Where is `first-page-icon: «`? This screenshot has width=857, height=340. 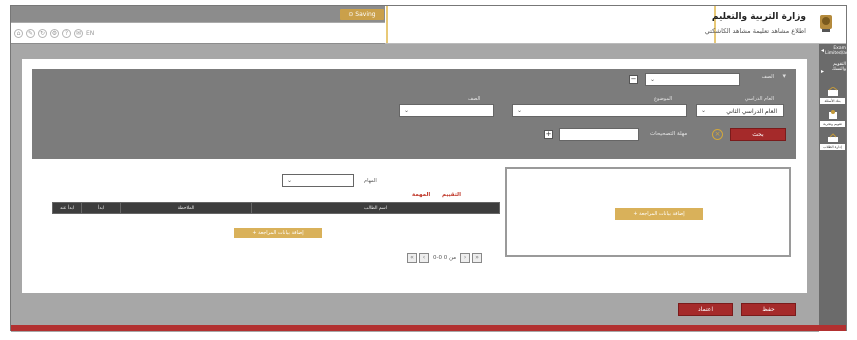 first-page-icon: « is located at coordinates (412, 258).